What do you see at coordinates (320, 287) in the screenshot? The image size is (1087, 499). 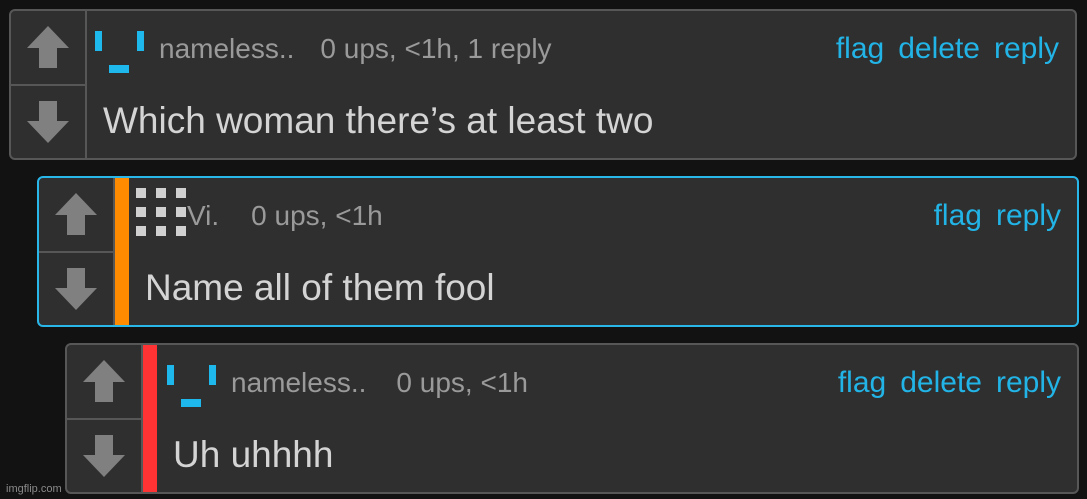 I see `comment-text: Name all of them fool` at bounding box center [320, 287].